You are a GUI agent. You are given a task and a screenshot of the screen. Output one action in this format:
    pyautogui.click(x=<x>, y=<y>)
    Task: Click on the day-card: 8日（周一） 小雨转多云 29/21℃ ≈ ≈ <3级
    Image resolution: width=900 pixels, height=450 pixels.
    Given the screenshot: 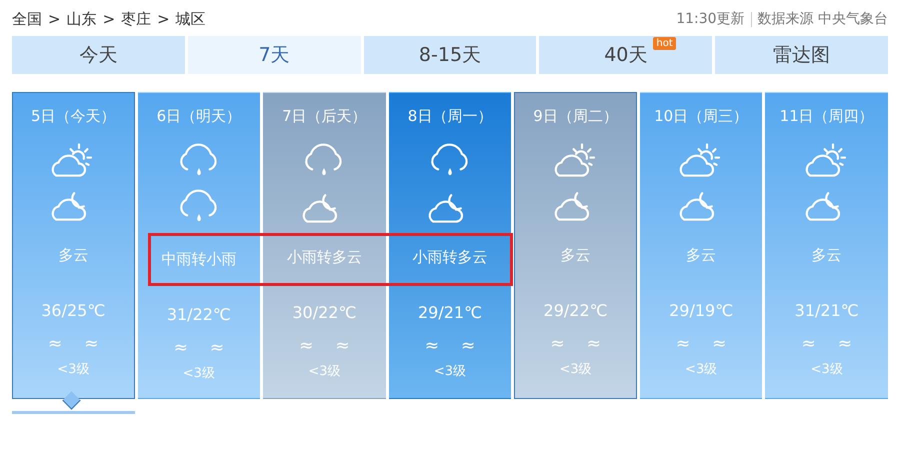 What is the action you would take?
    pyautogui.click(x=450, y=245)
    